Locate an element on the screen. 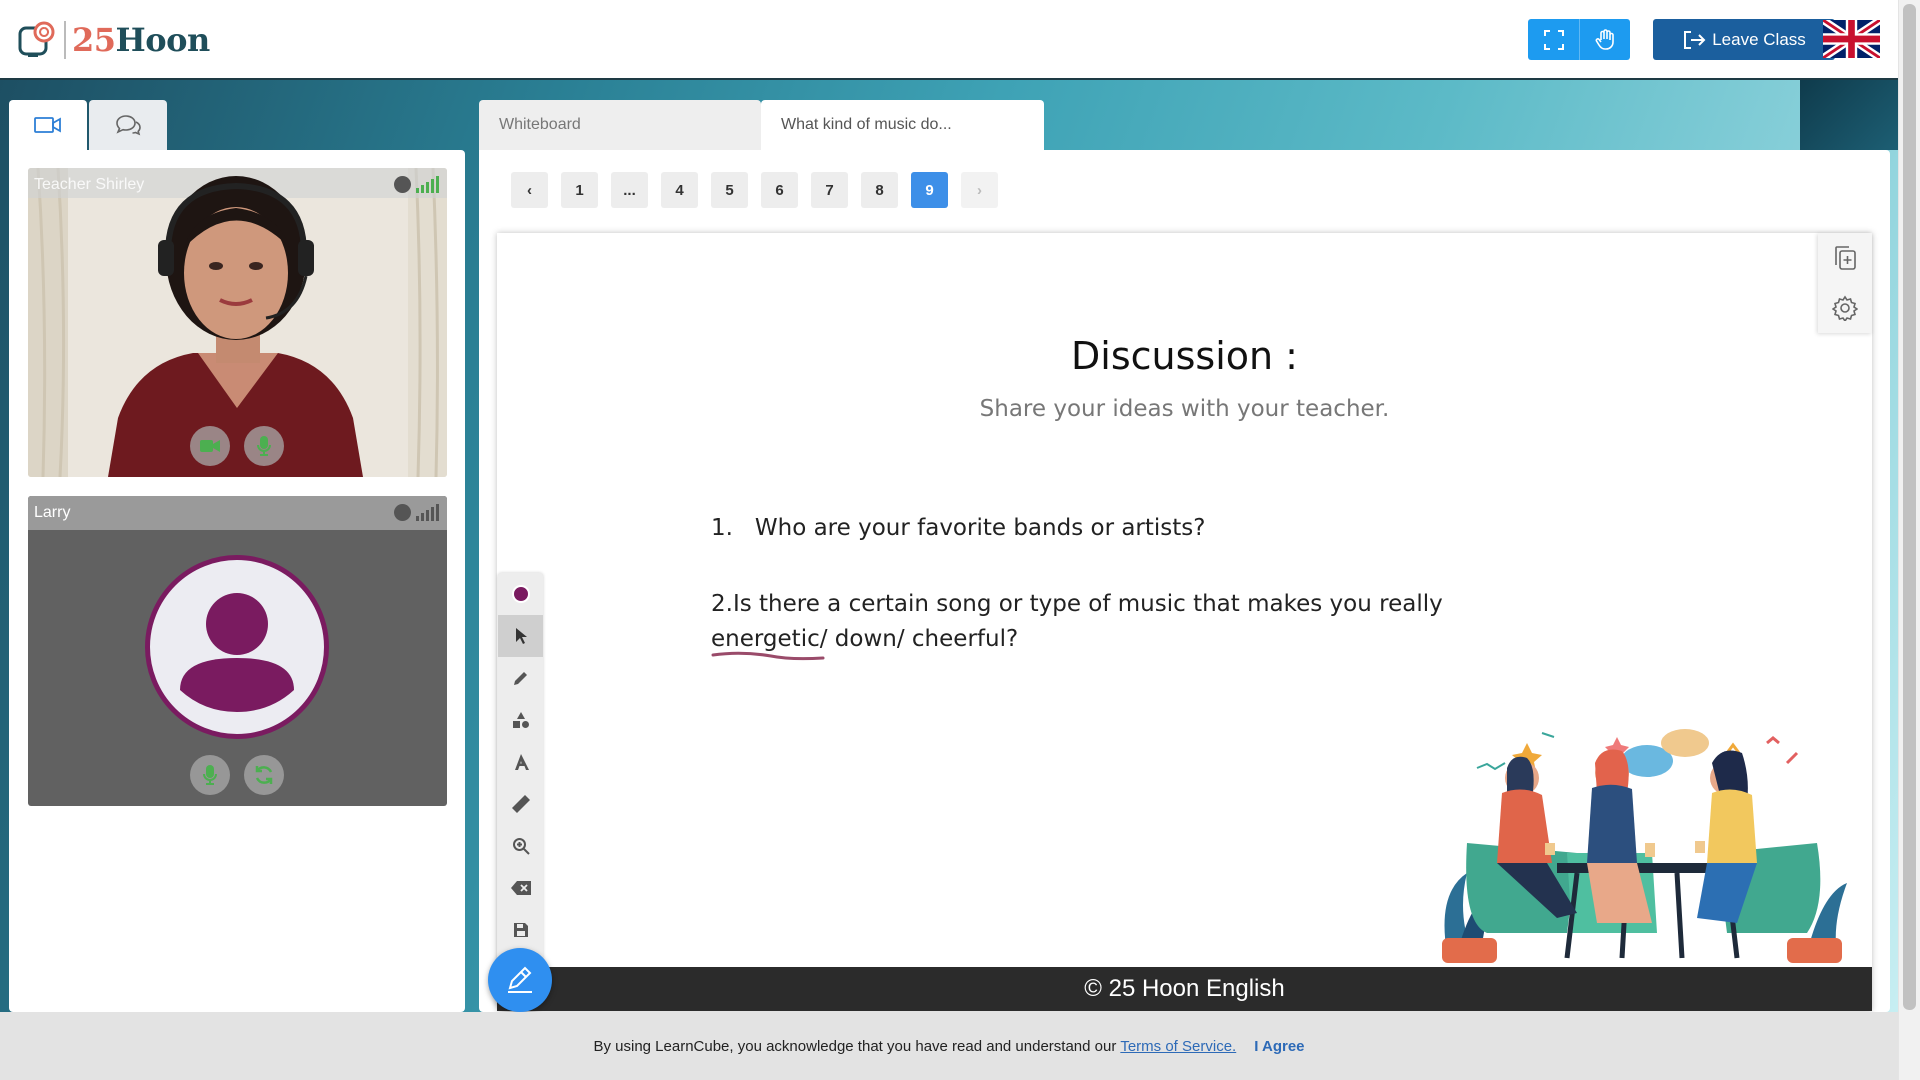  page-button-6: 6 is located at coordinates (779, 190).